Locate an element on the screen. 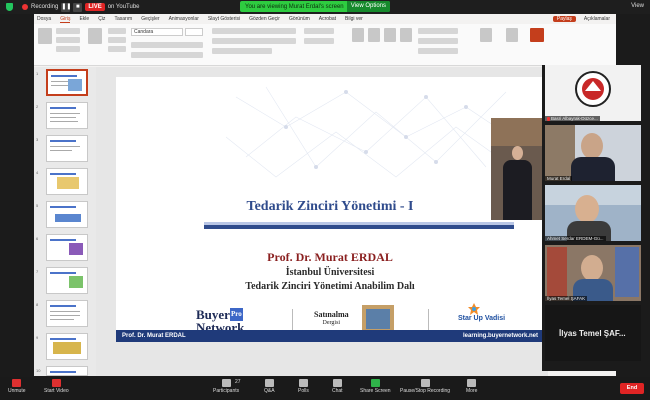 The height and width of the screenshot is (400, 650). tab-tell-me: Bilgi ver is located at coordinates (354, 19).